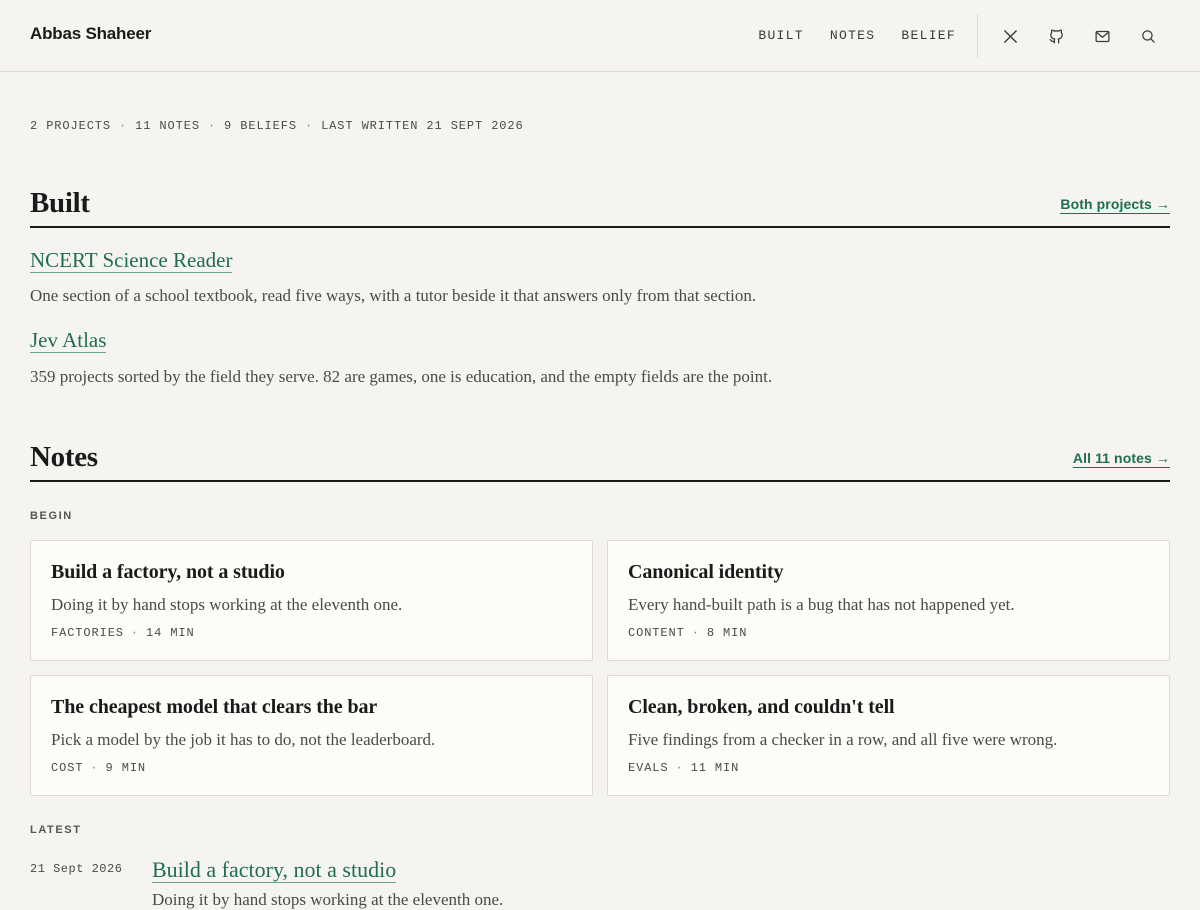 The image size is (1200, 910). What do you see at coordinates (1148, 36) in the screenshot?
I see `search-icon` at bounding box center [1148, 36].